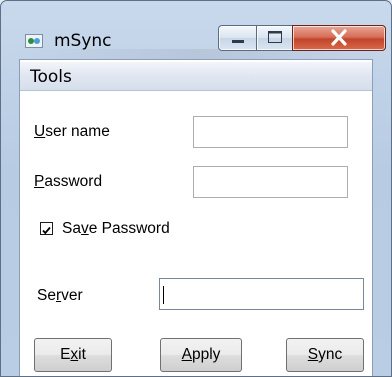 The height and width of the screenshot is (377, 392). What do you see at coordinates (51, 77) in the screenshot?
I see `menu-tools: Tools` at bounding box center [51, 77].